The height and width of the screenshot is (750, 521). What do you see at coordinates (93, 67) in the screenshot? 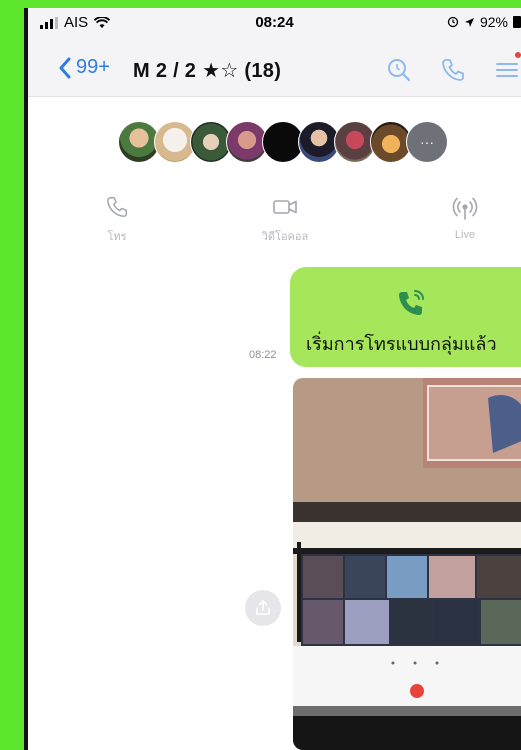
I see `unread-count: 99+` at bounding box center [93, 67].